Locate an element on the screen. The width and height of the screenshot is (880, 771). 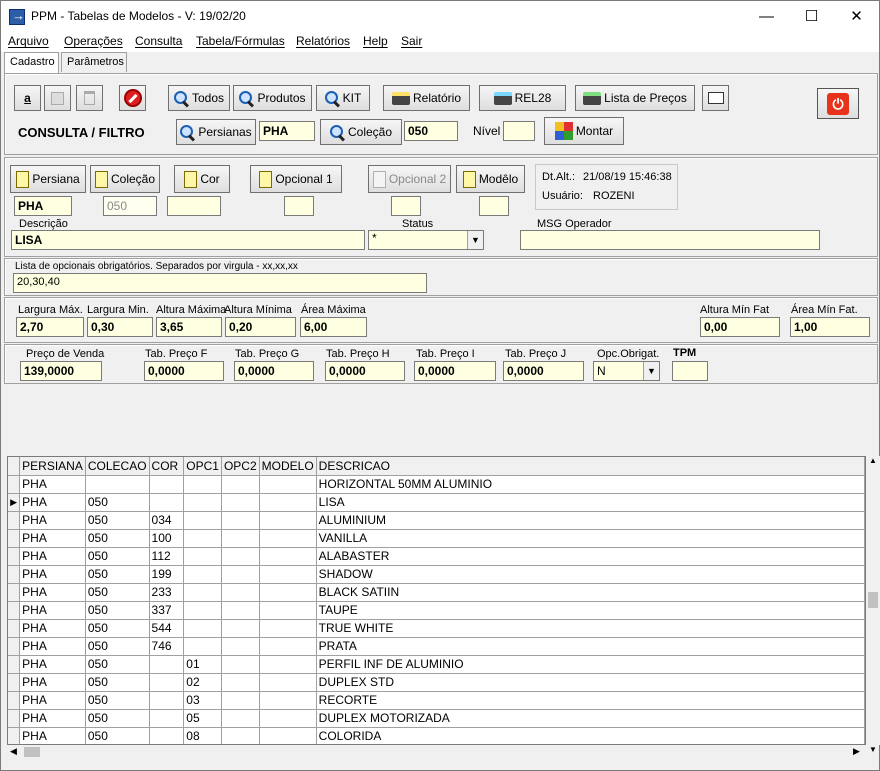
largura-min-field: 0,30 is located at coordinates (120, 327).